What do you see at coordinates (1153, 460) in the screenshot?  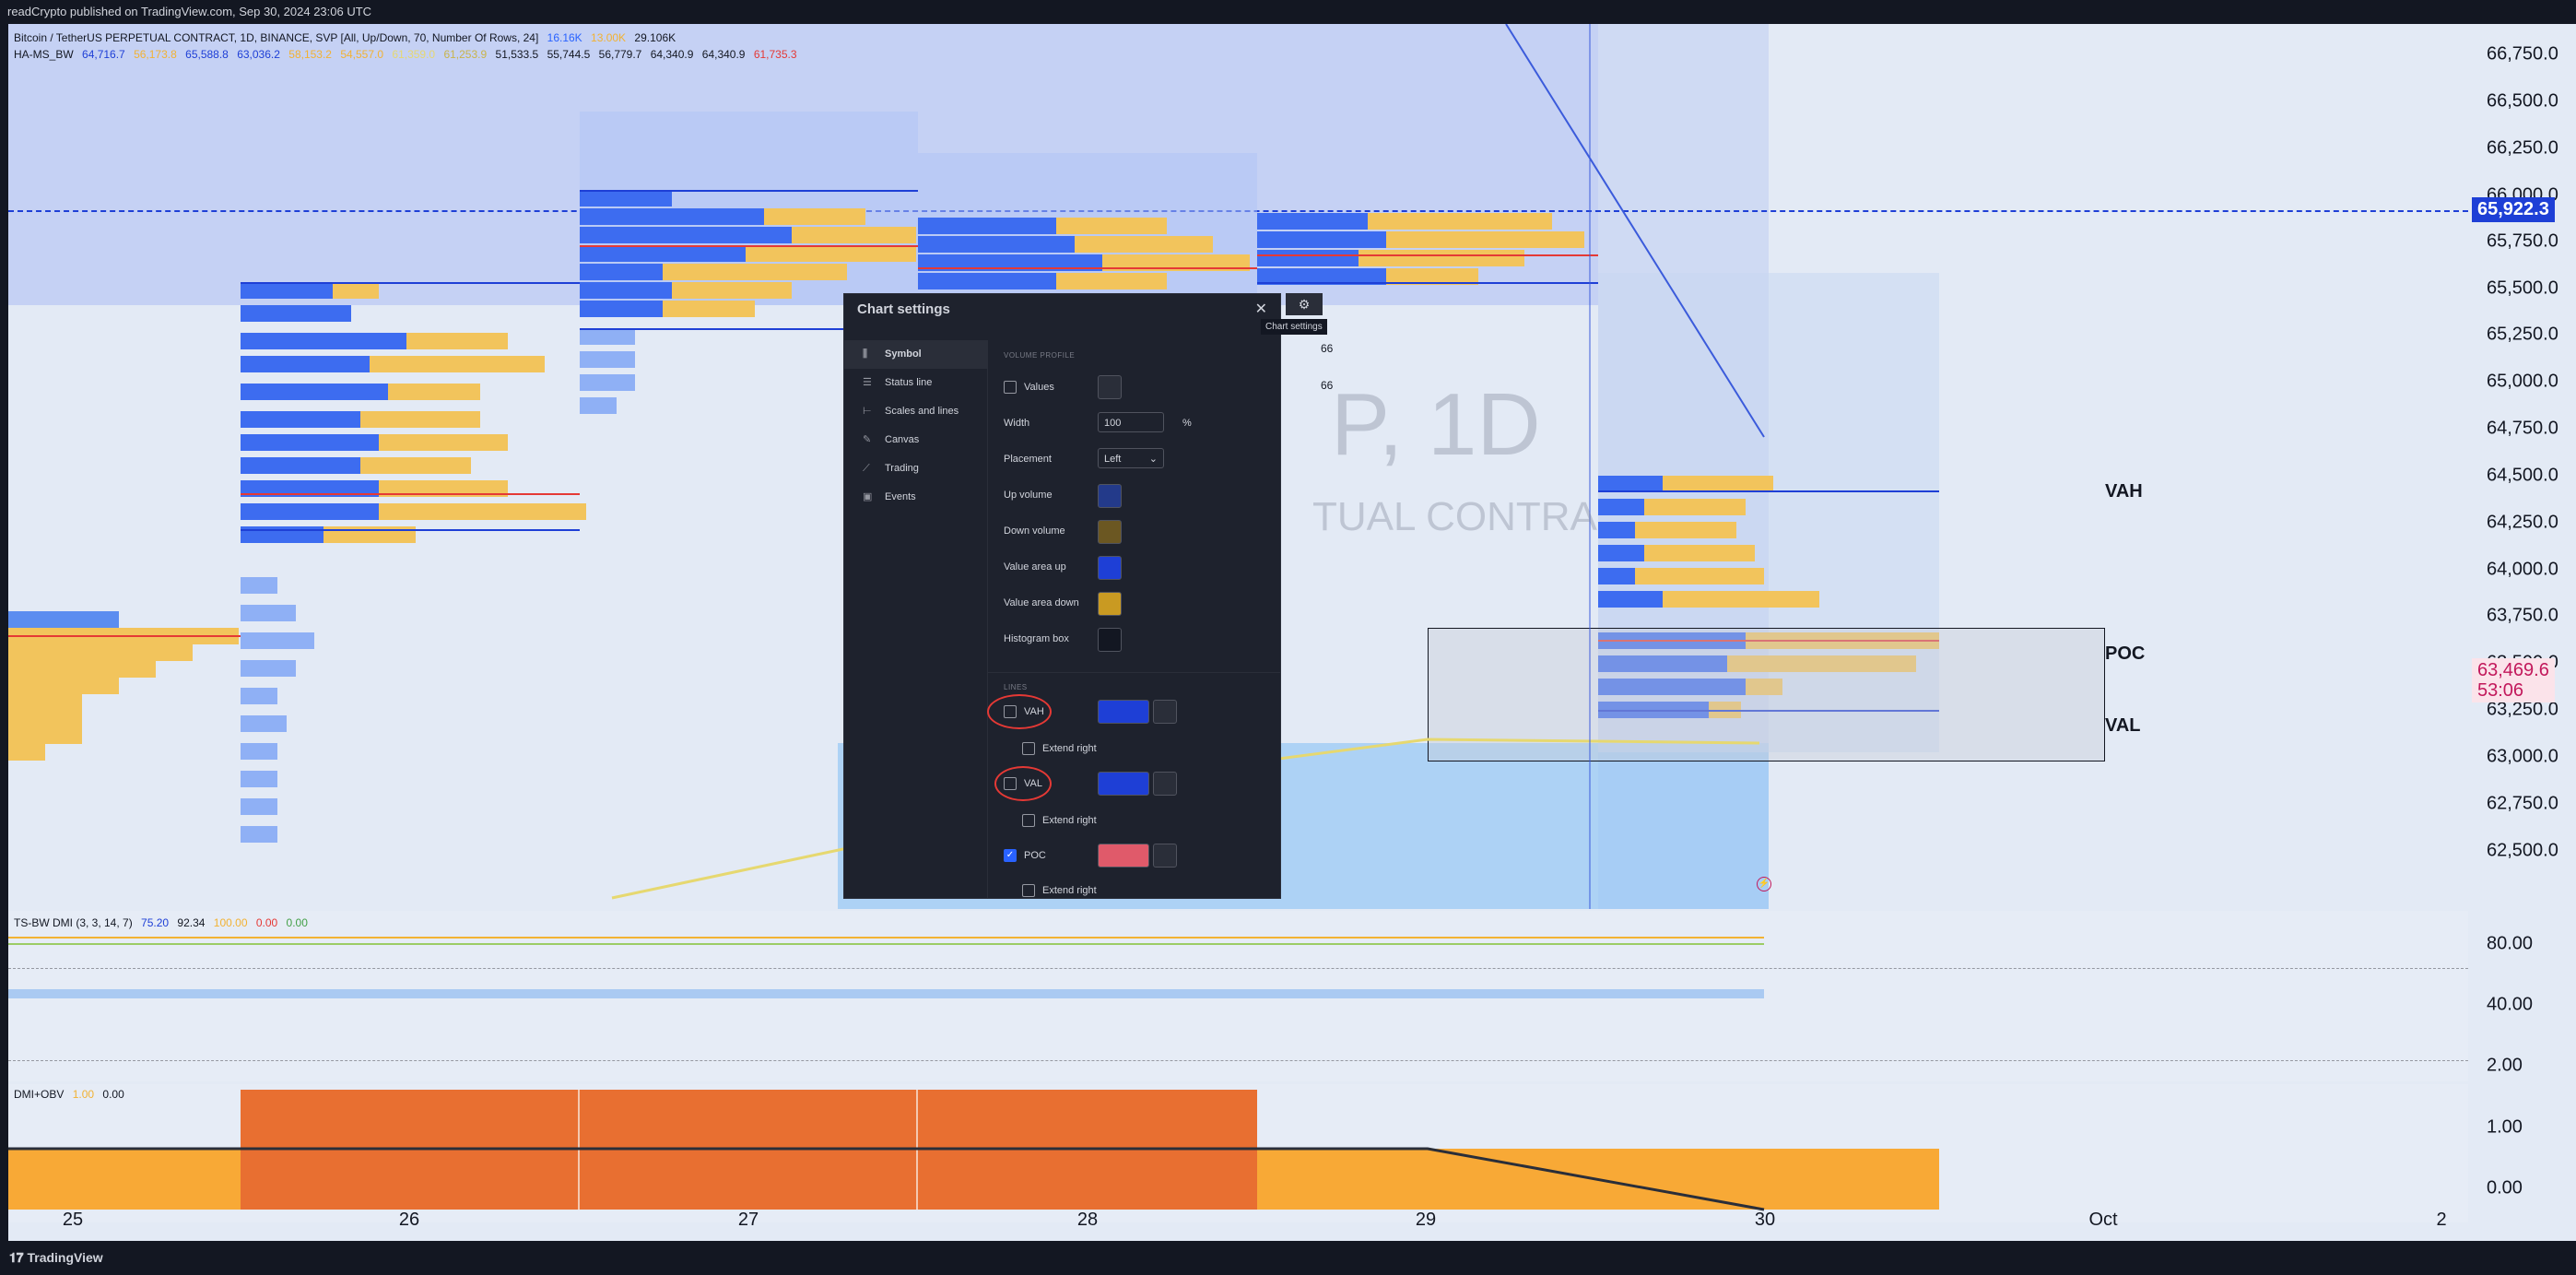 I see `chevron-down-icon: ⌄` at bounding box center [1153, 460].